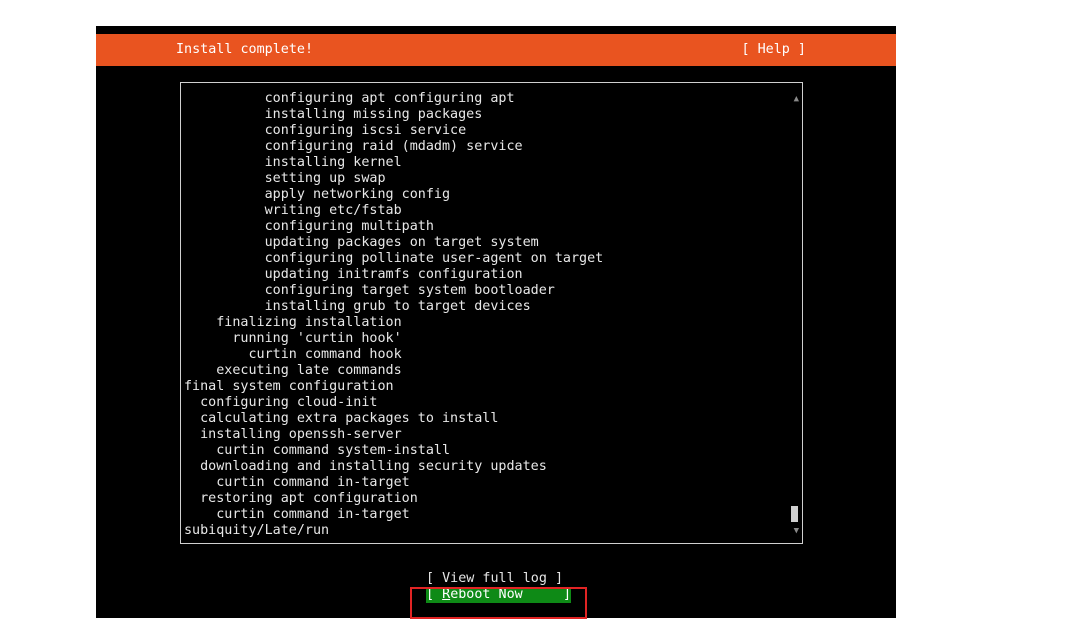  Describe the element at coordinates (349, 98) in the screenshot. I see `log-line: configuring apt configuring apt` at that location.